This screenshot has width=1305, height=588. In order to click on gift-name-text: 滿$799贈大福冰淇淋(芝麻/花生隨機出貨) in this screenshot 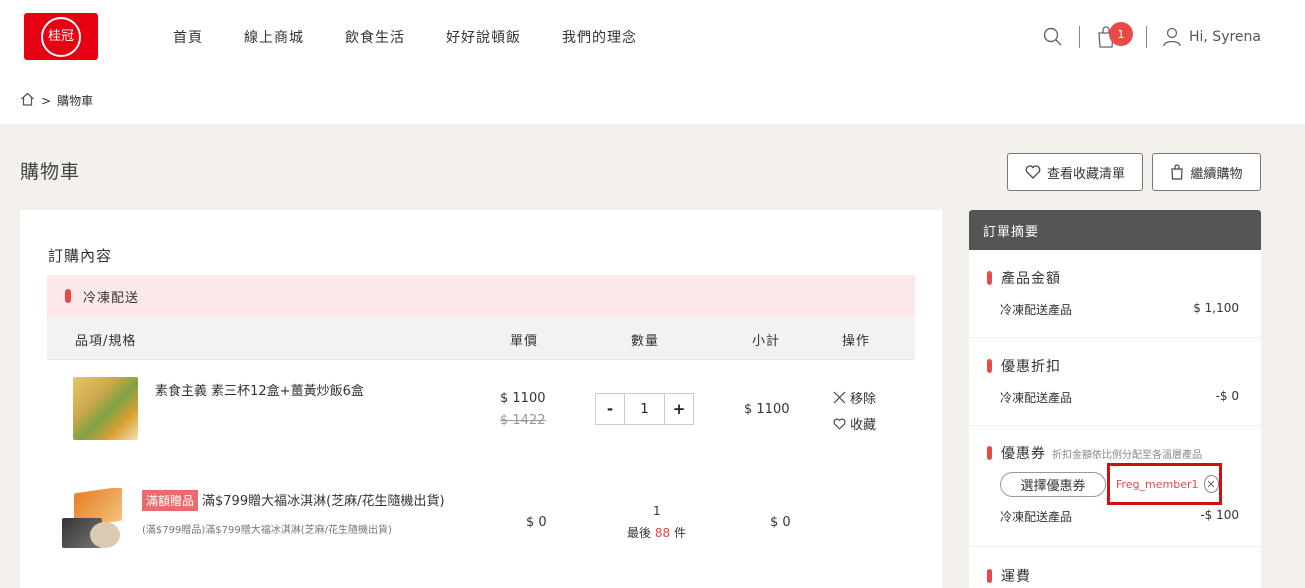, I will do `click(323, 501)`.